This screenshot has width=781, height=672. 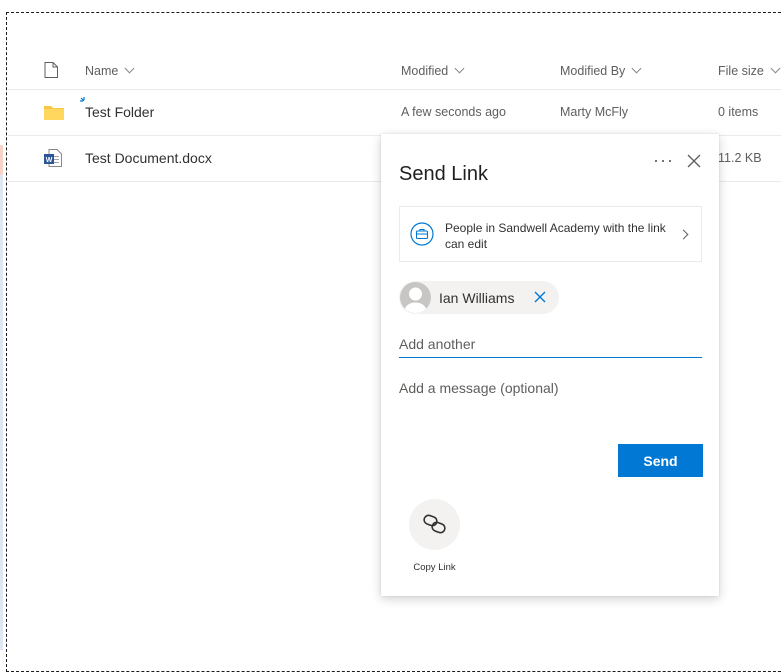 What do you see at coordinates (594, 112) in the screenshot?
I see `item-modified-by: Marty McFly` at bounding box center [594, 112].